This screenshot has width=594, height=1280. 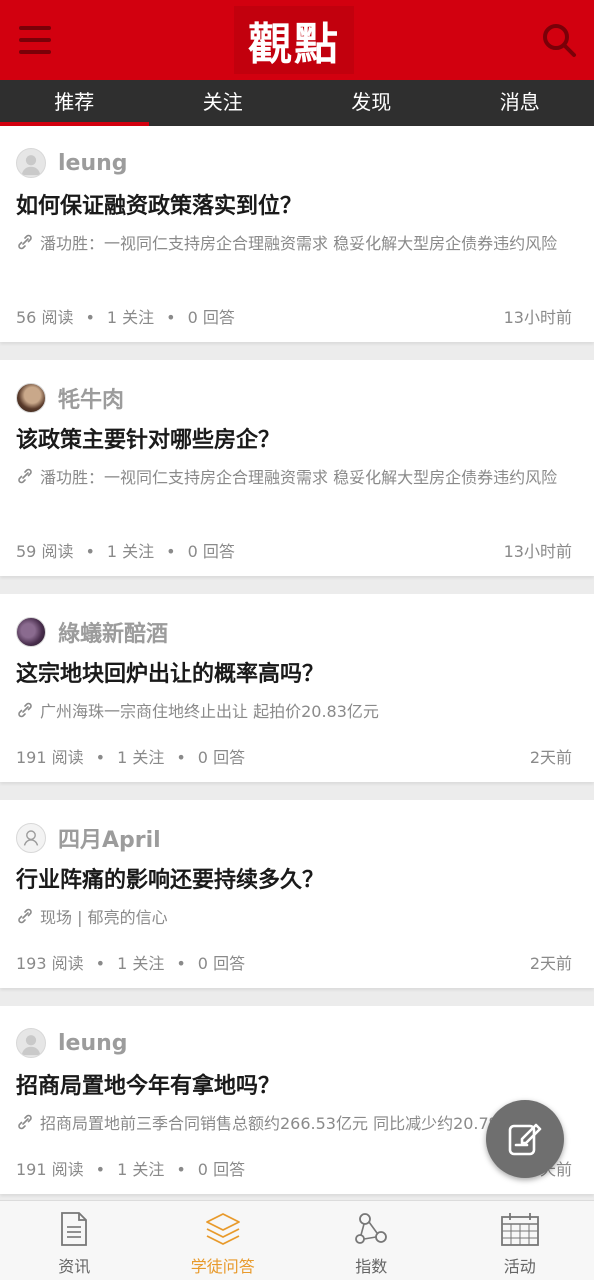 I want to click on search-button, so click(x=559, y=40).